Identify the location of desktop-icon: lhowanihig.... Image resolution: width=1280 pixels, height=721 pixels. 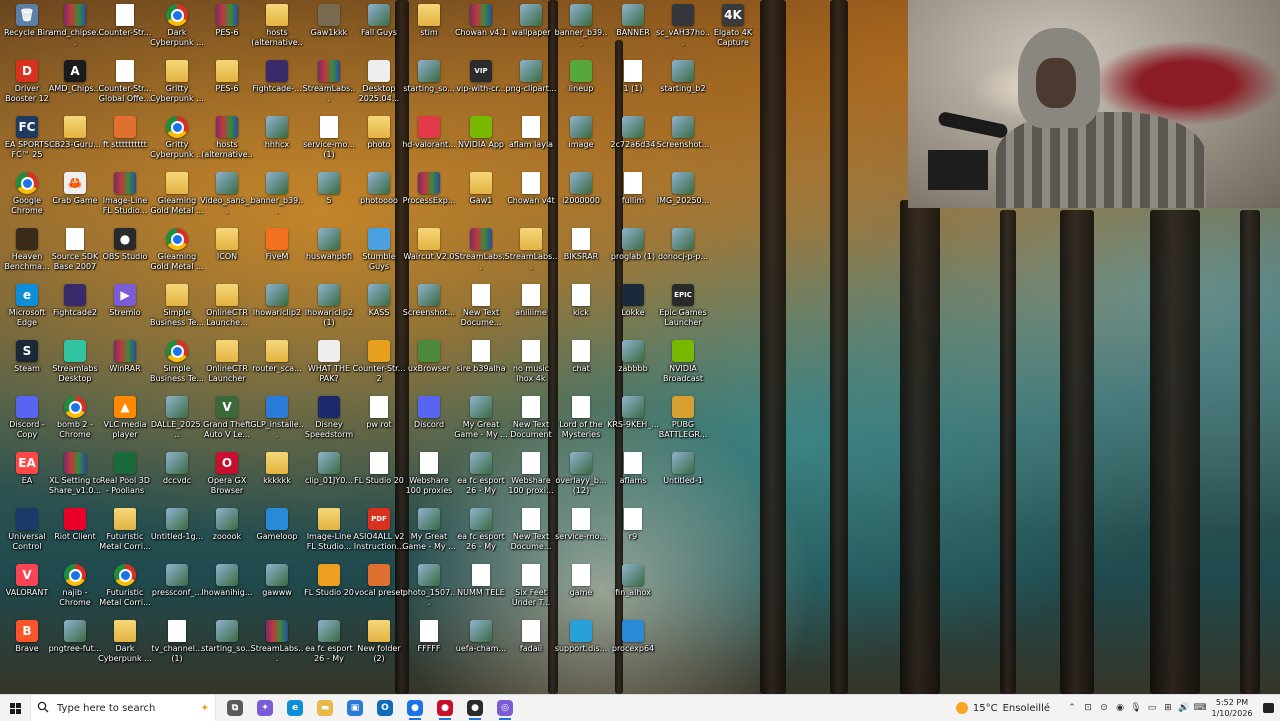
(227, 589).